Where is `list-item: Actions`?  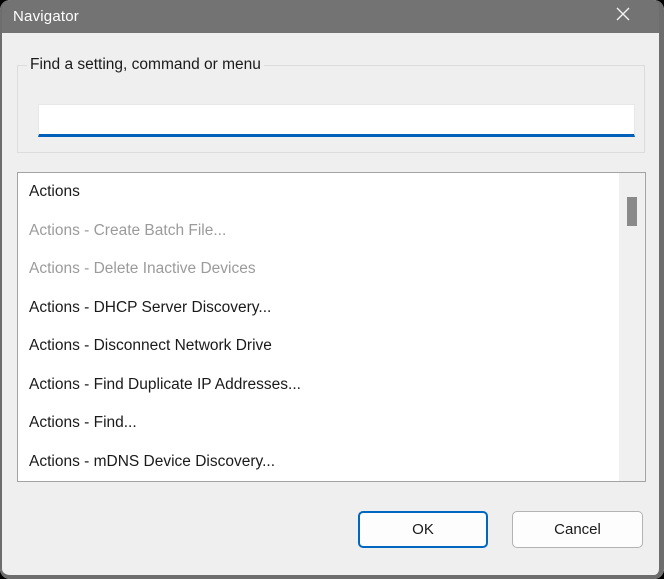 list-item: Actions is located at coordinates (318, 192).